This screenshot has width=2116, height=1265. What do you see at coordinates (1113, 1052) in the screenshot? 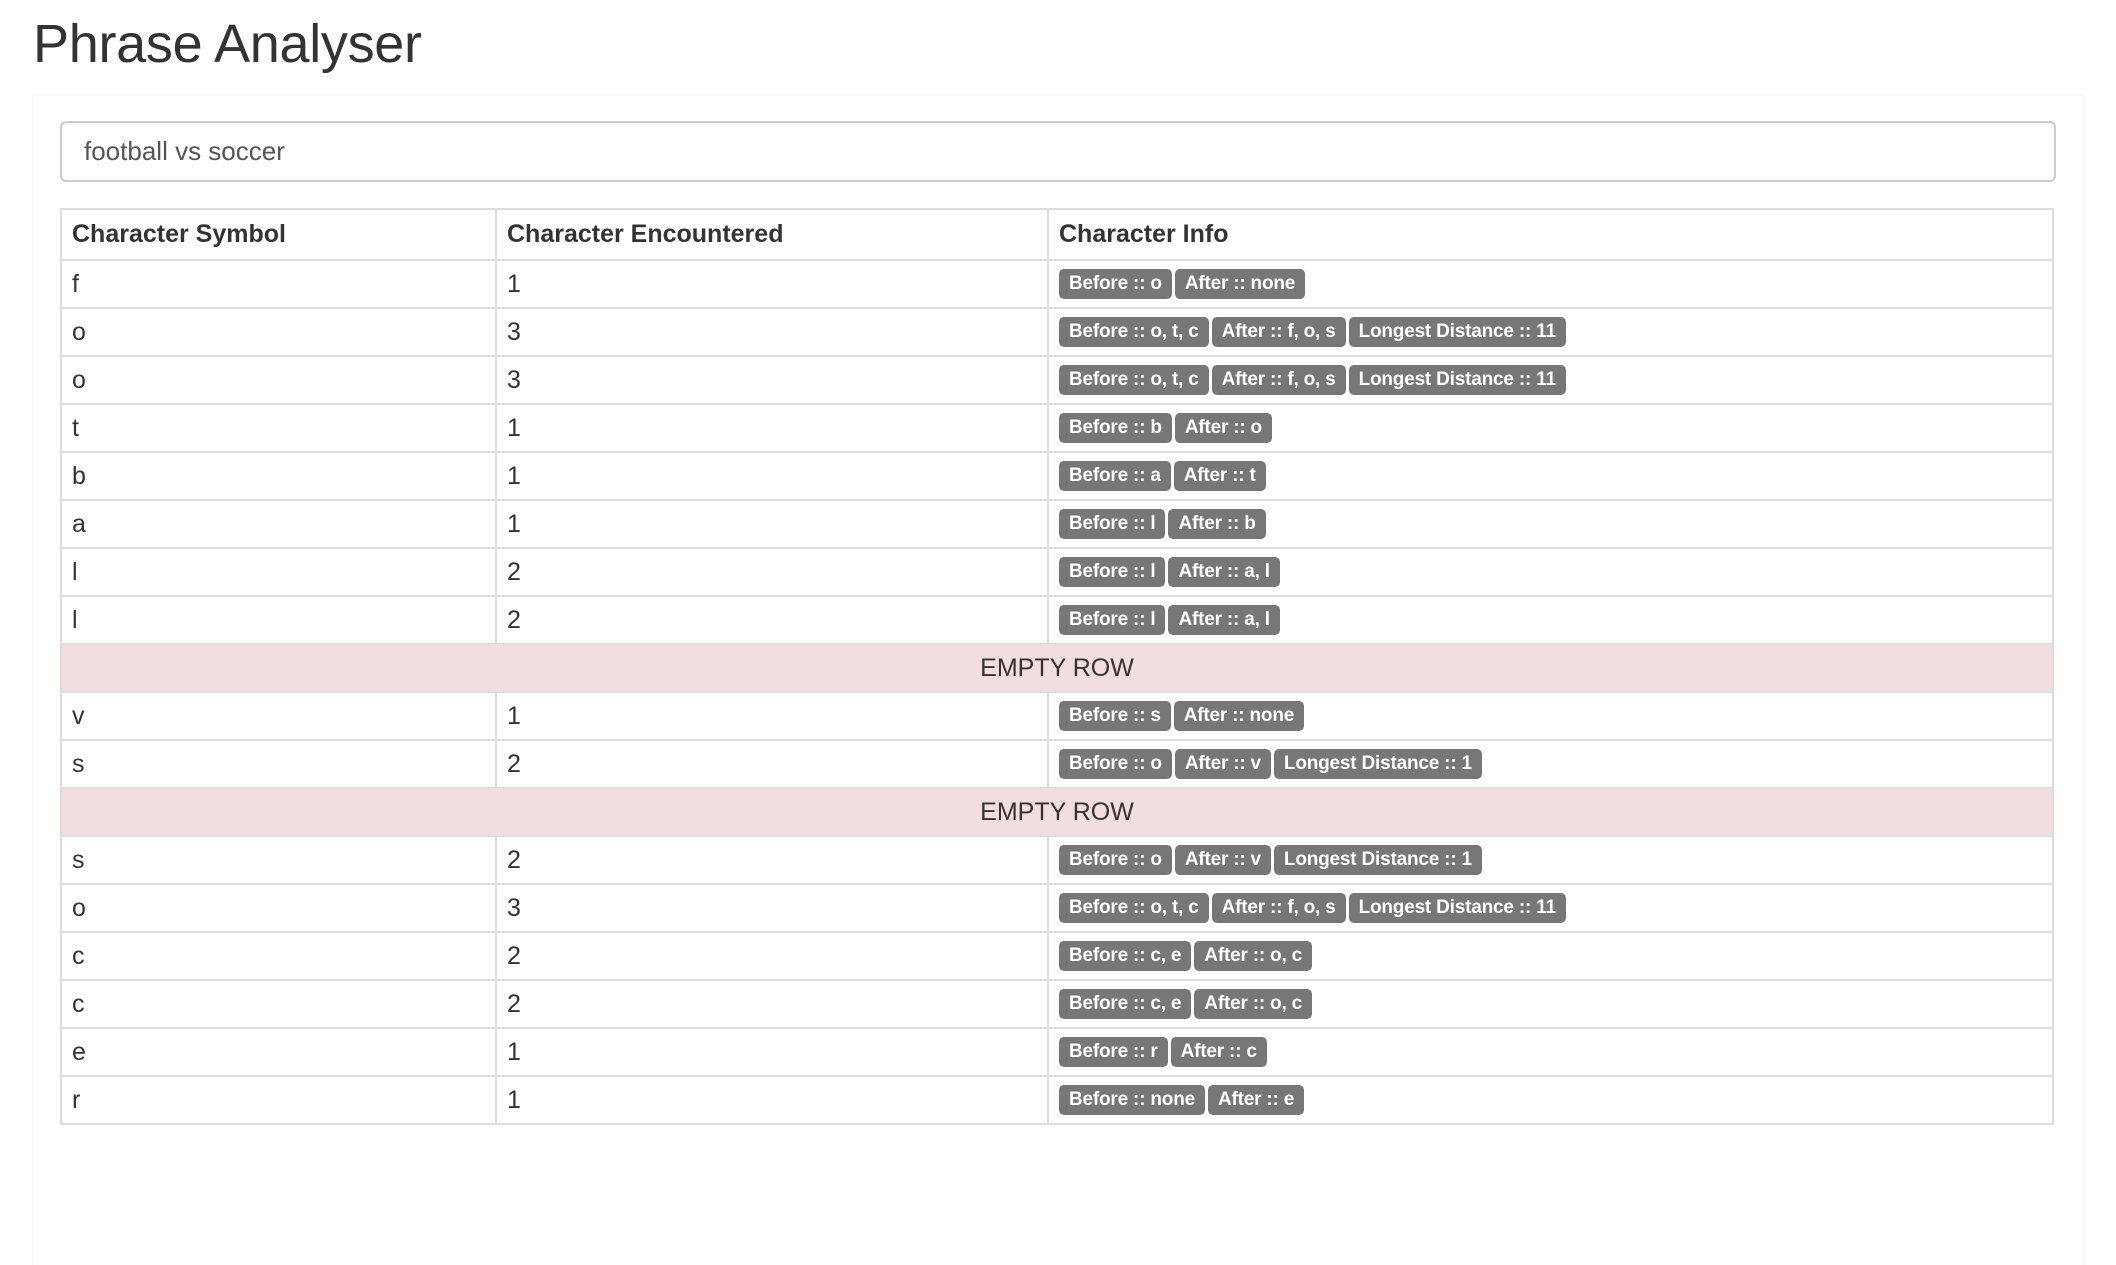
I see `before-badge: Before :: r` at bounding box center [1113, 1052].